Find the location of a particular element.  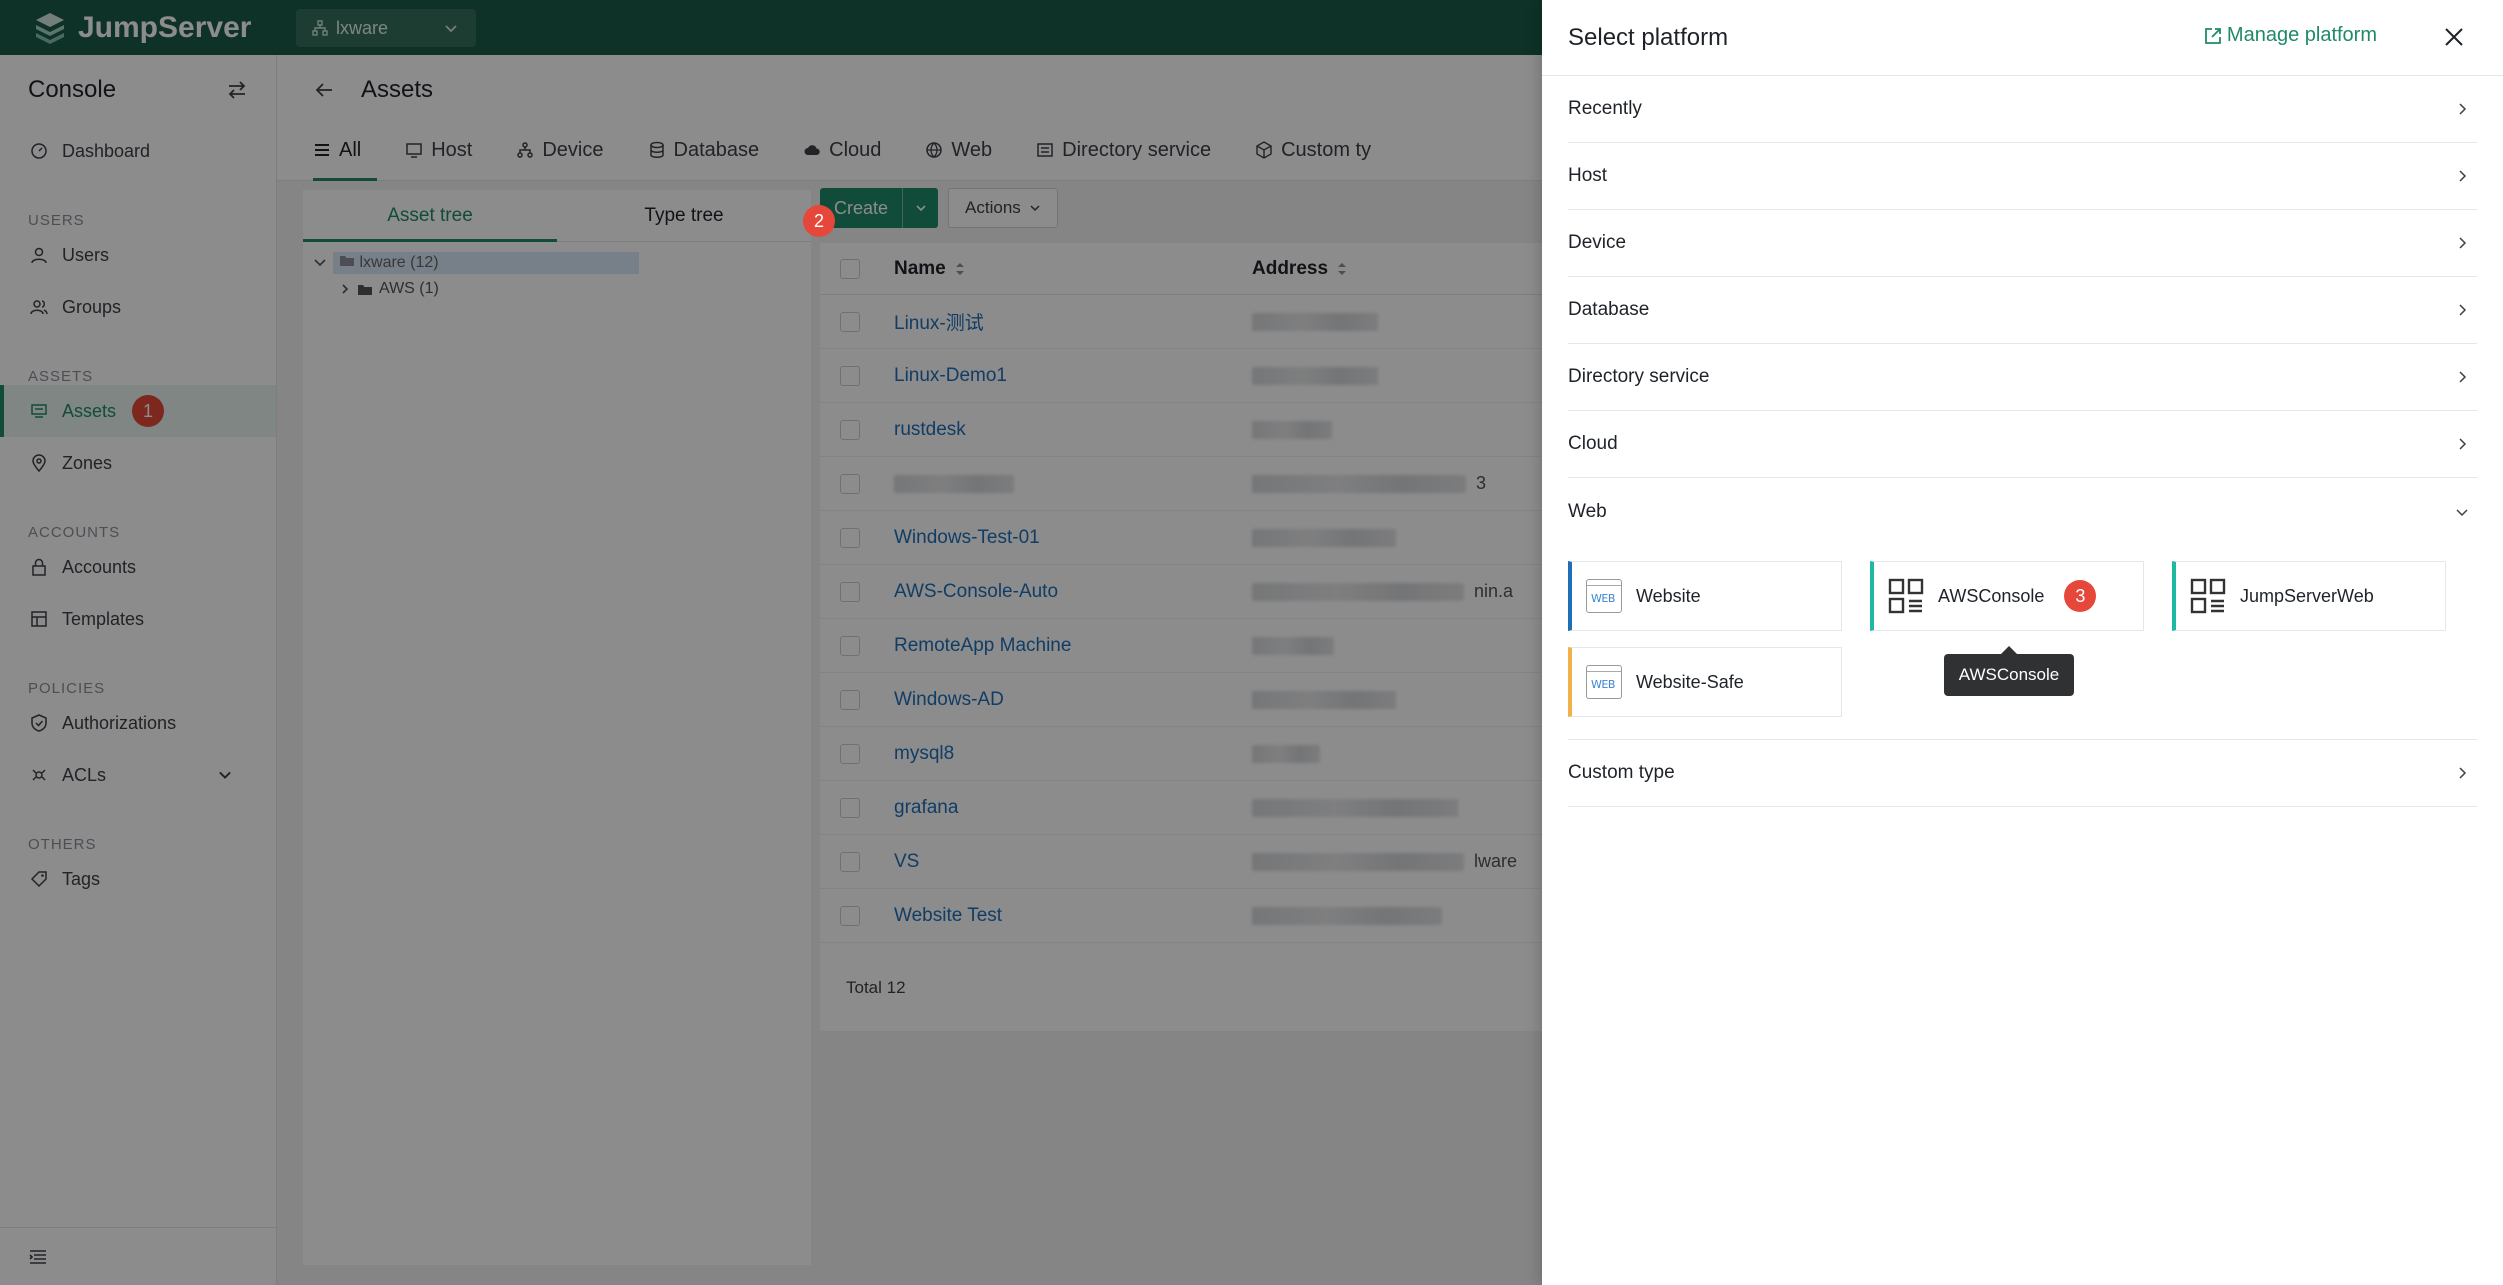

category-label: Web is located at coordinates (1587, 511).